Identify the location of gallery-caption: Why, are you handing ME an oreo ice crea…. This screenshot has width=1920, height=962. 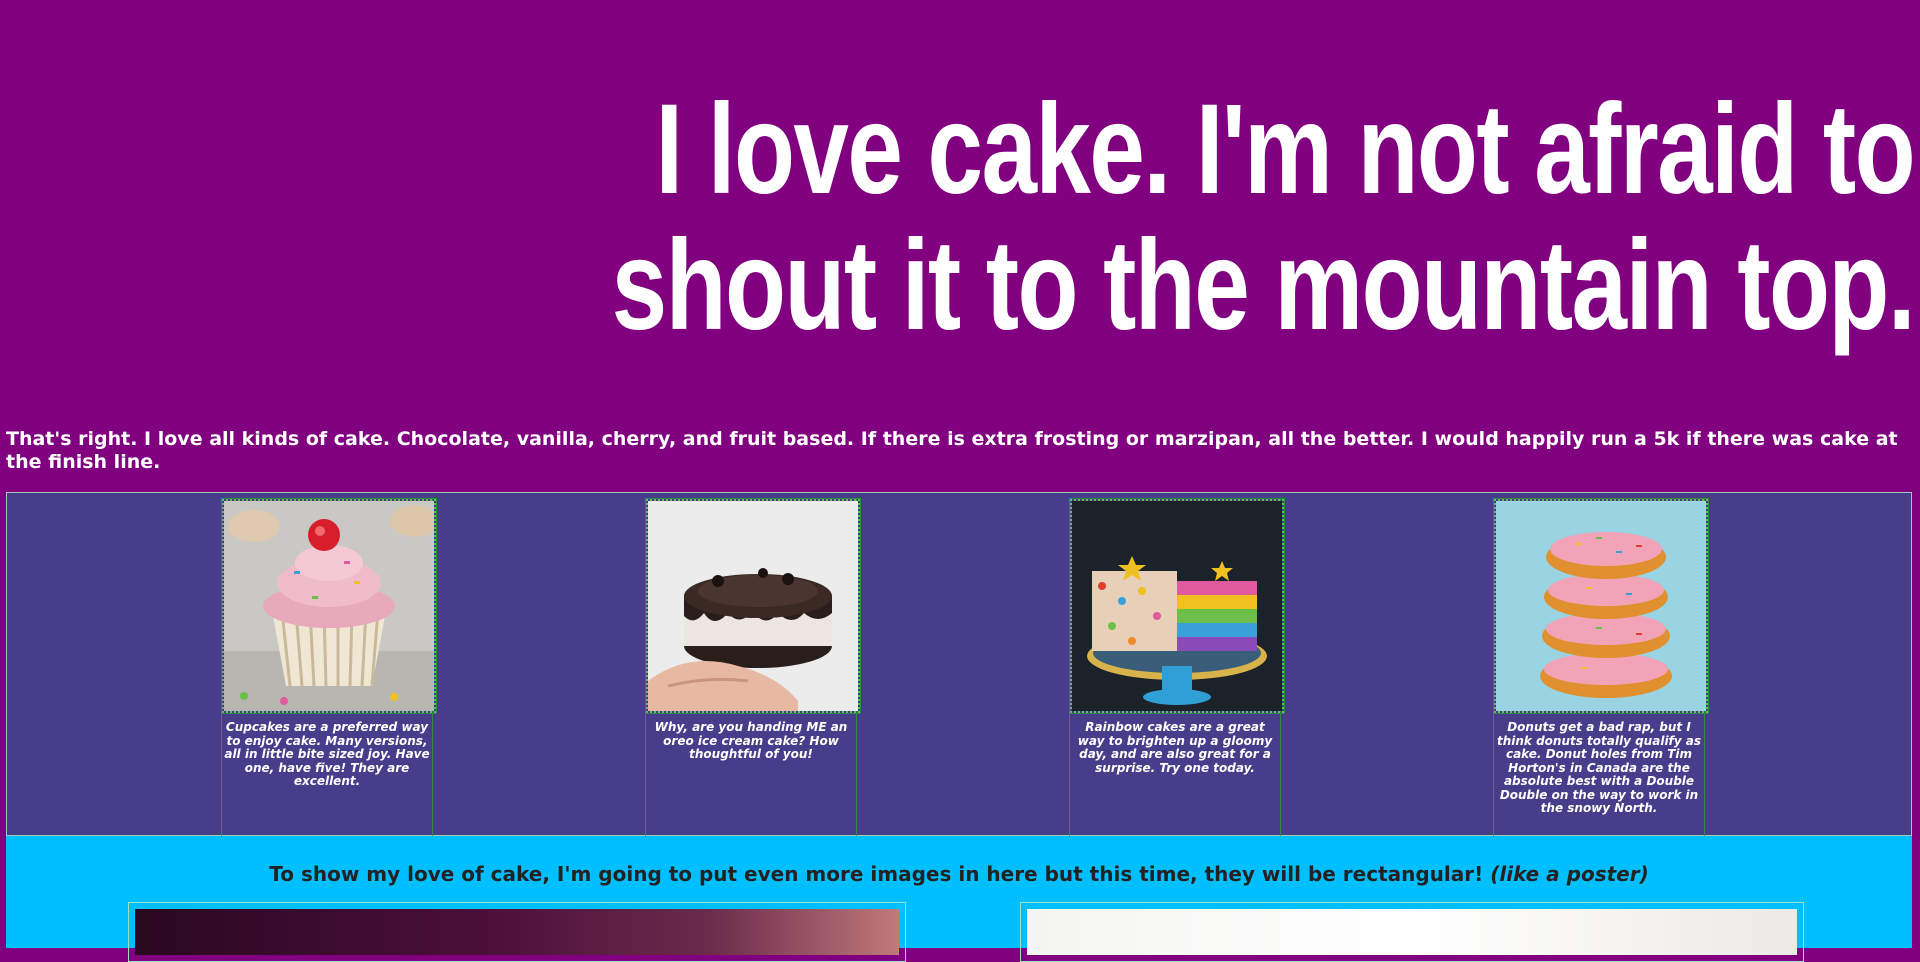
(751, 740).